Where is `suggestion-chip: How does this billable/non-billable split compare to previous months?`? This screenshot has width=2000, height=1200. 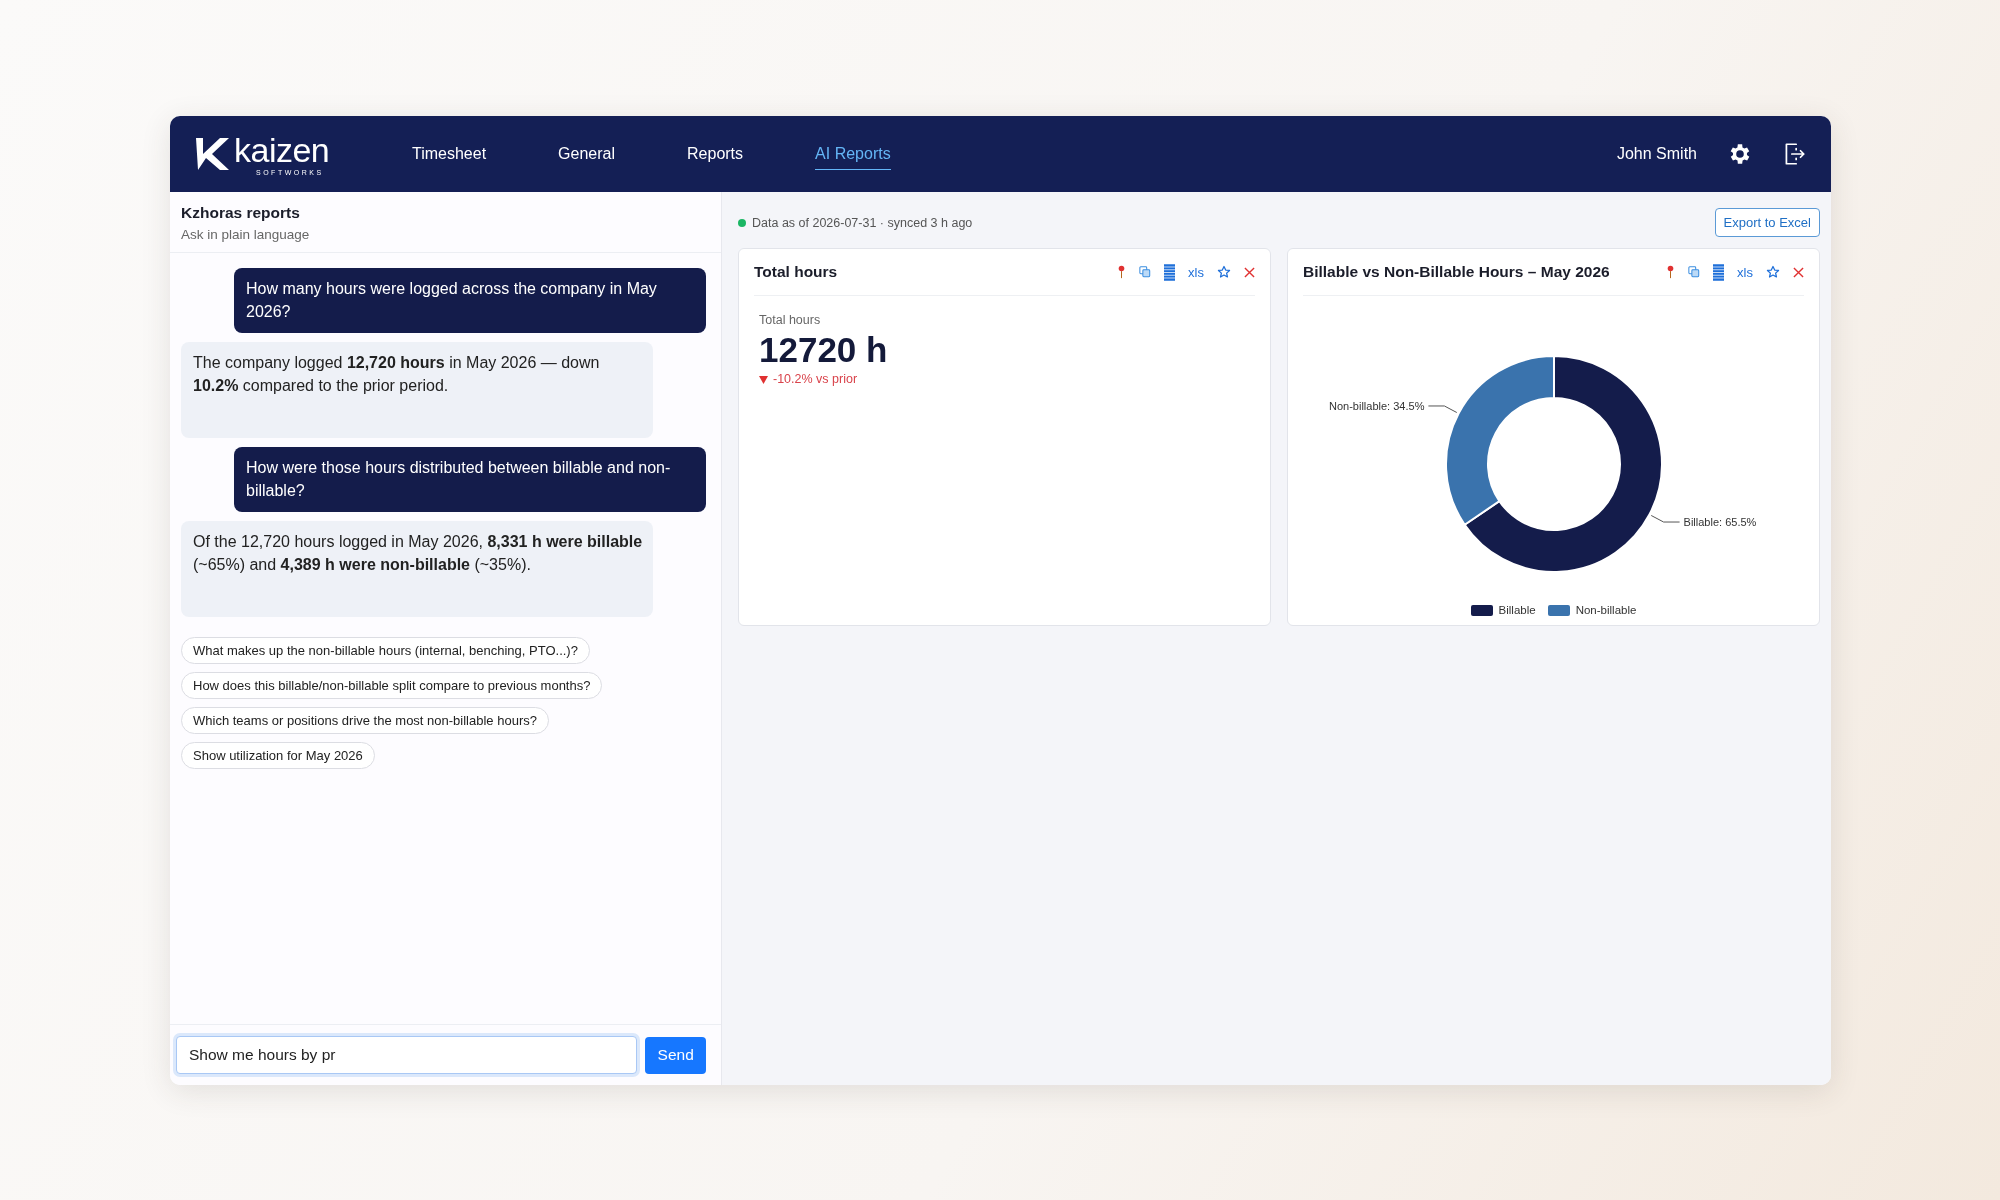
suggestion-chip: How does this billable/non-billable split compare to previous months? is located at coordinates (392, 685).